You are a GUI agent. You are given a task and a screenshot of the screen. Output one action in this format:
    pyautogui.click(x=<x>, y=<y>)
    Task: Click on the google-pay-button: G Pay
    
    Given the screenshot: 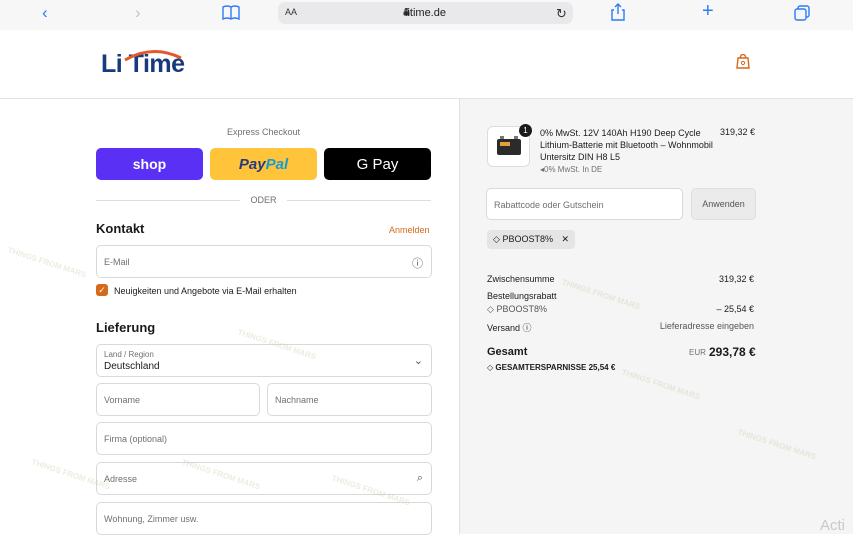 What is the action you would take?
    pyautogui.click(x=377, y=164)
    